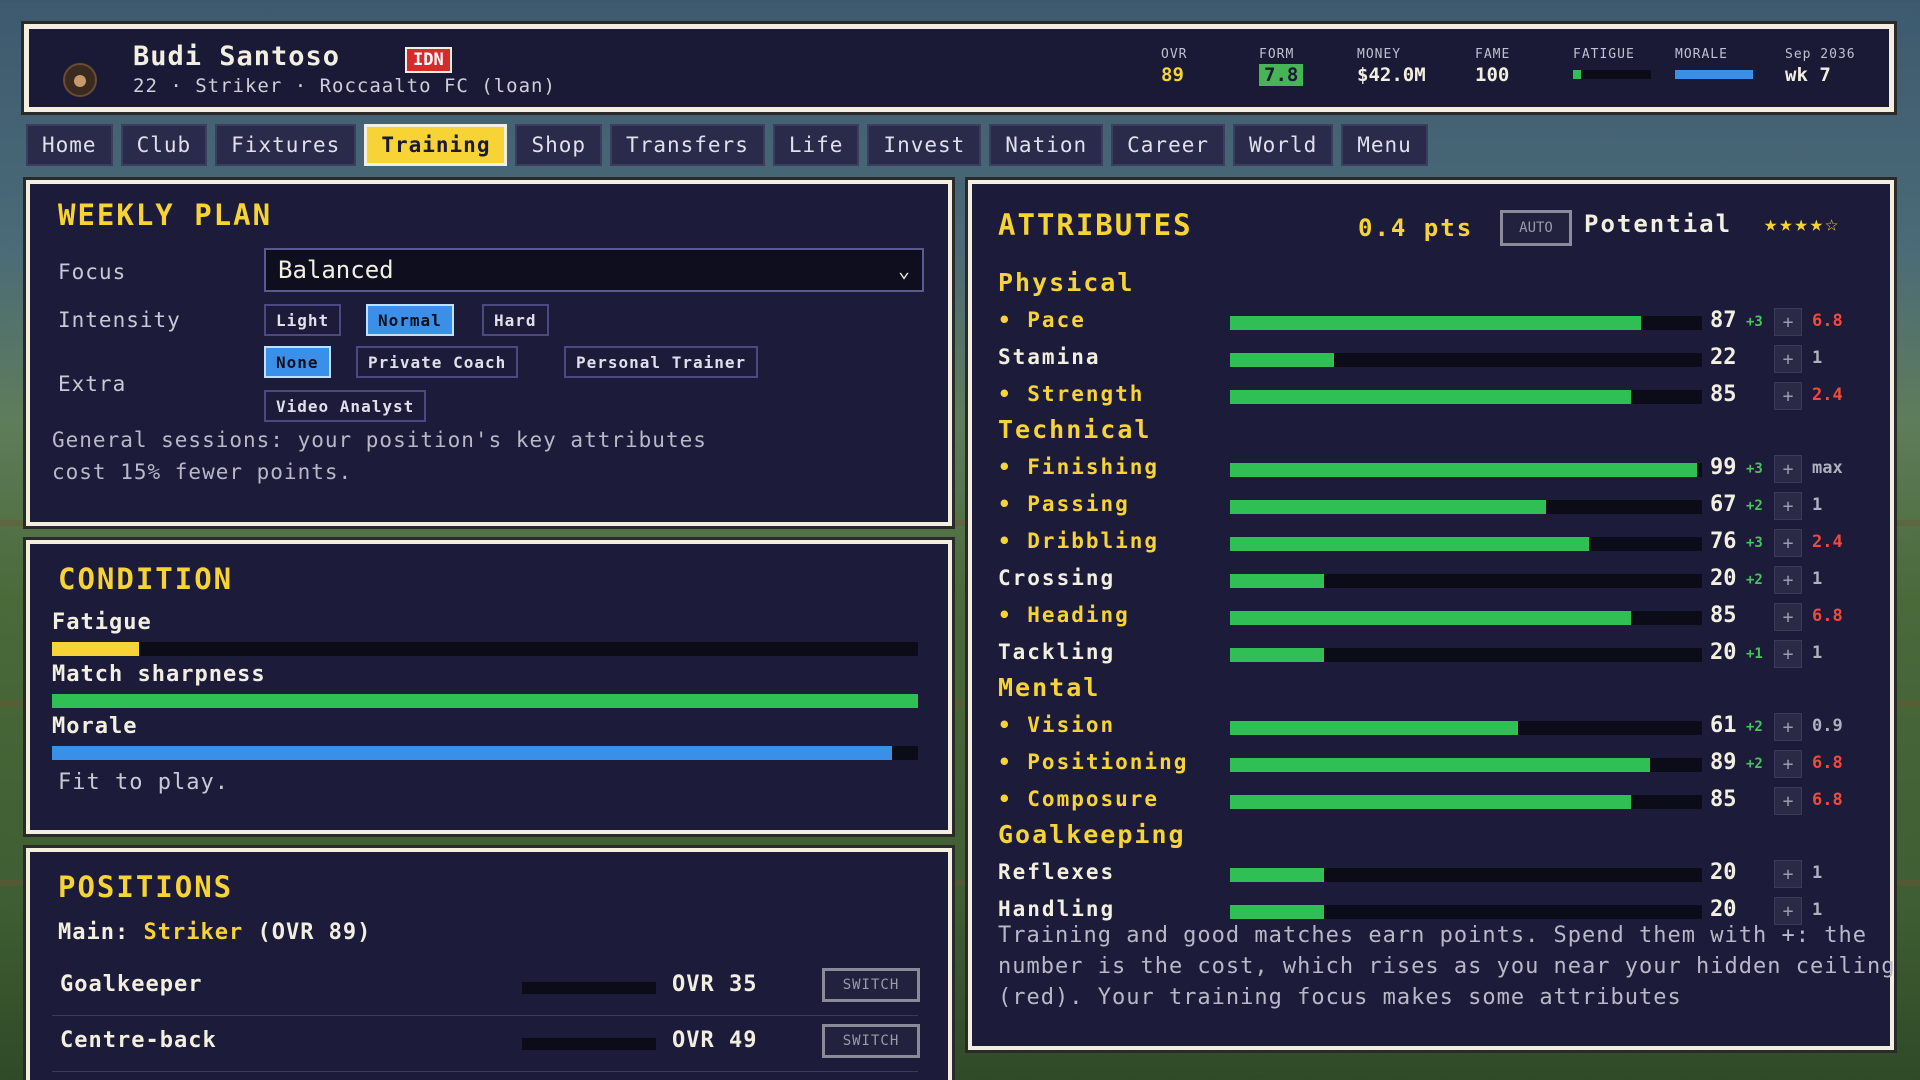 The height and width of the screenshot is (1080, 1920). Describe the element at coordinates (1283, 145) in the screenshot. I see `tab-world: World` at that location.